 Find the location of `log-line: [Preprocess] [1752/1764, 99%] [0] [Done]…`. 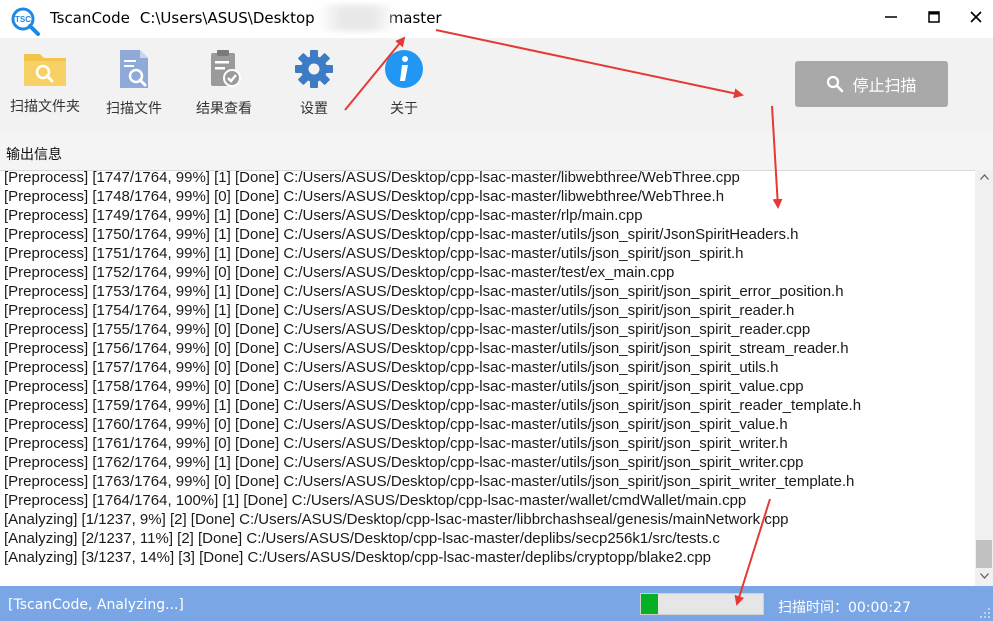

log-line: [Preprocess] [1752/1764, 99%] [0] [Done]… is located at coordinates (339, 272).